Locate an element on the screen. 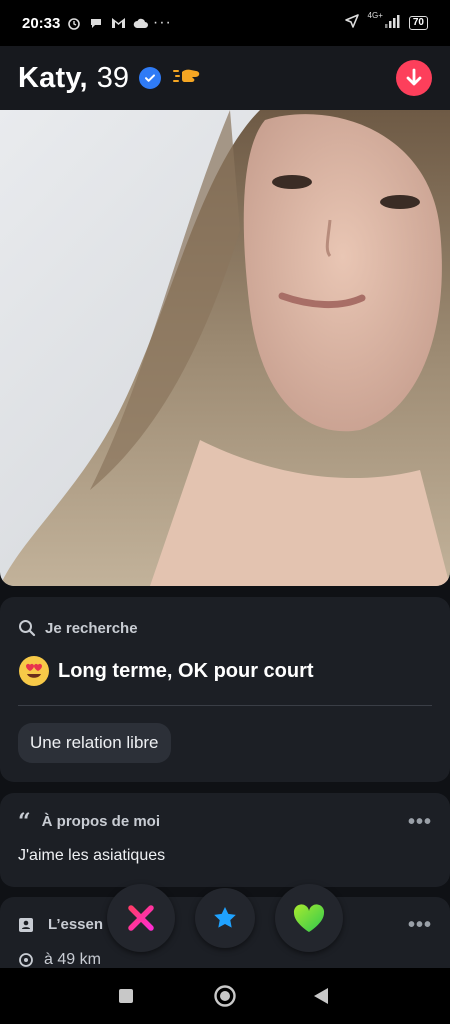 The image size is (450, 1024). quote-icon: “ is located at coordinates (24, 821).